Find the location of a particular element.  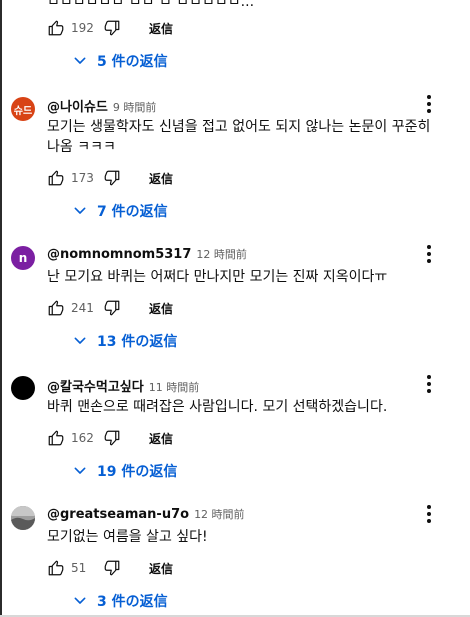

comment-actions: 241 返信 is located at coordinates (110, 308).